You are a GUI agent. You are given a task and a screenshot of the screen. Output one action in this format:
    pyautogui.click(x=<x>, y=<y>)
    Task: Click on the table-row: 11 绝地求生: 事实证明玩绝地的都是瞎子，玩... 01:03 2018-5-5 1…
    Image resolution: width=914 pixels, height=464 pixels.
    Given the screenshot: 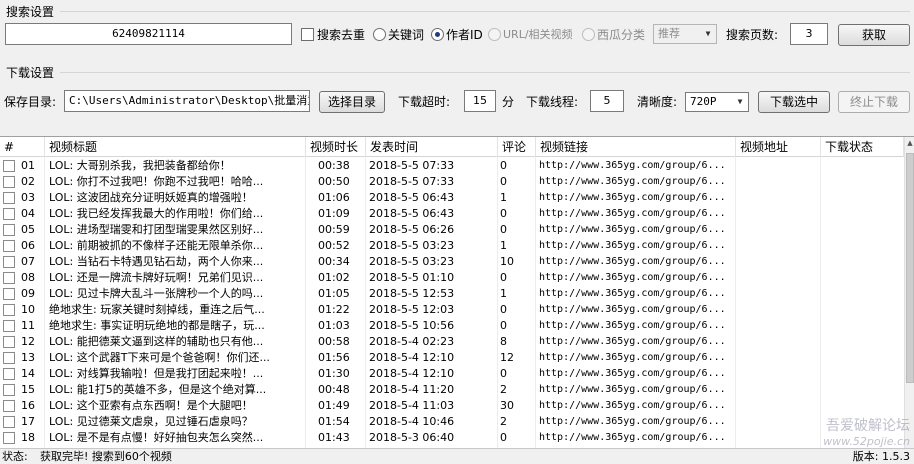 What is the action you would take?
    pyautogui.click(x=452, y=326)
    